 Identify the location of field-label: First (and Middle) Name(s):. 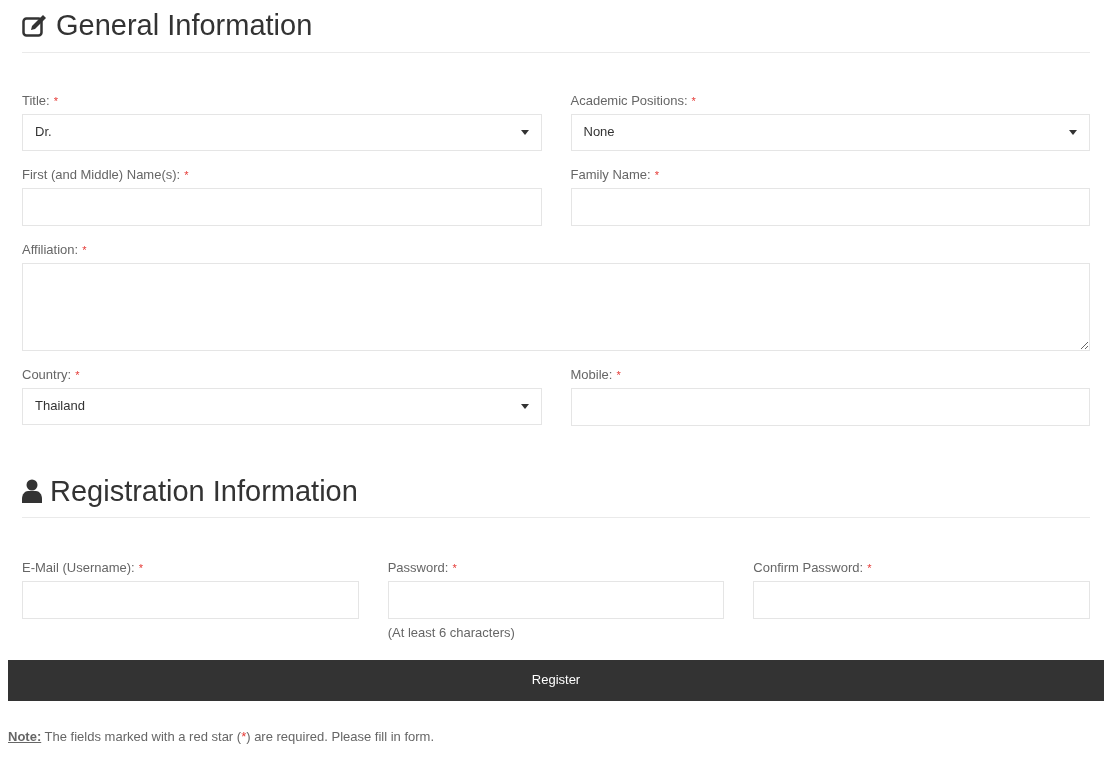
(101, 174).